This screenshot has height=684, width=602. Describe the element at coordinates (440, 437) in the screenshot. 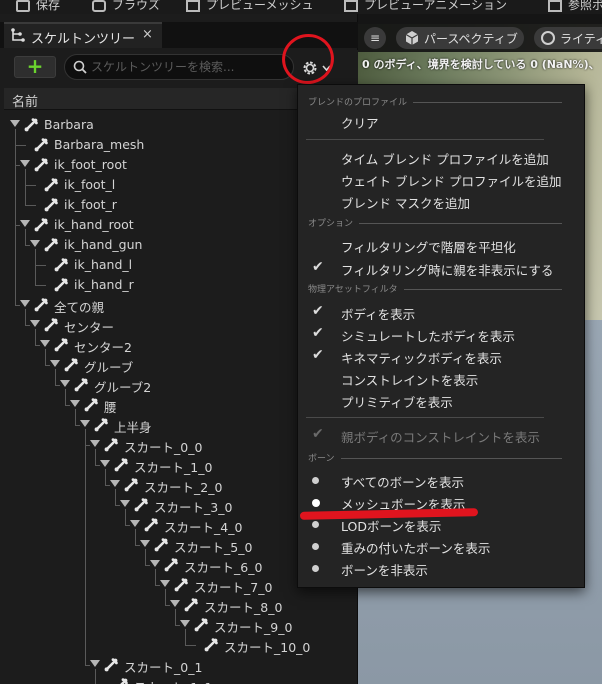

I see `menu-item-label: 親ボディのコンストレイントを表示` at that location.